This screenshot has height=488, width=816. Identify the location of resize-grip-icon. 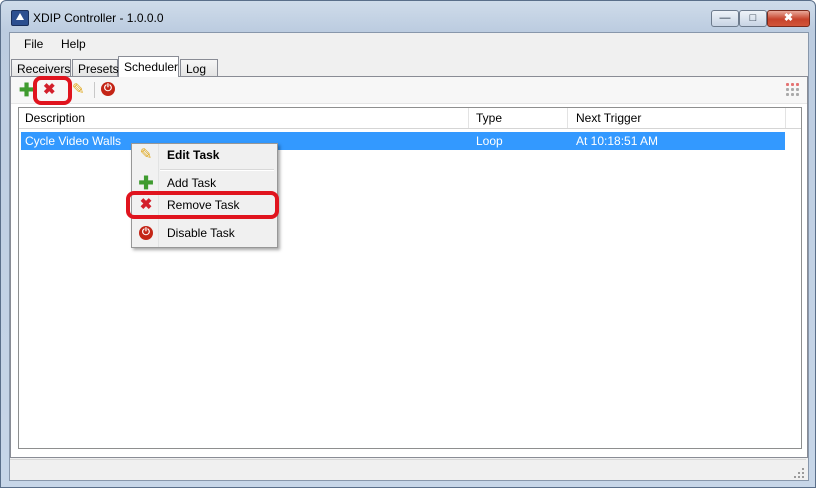
(799, 473).